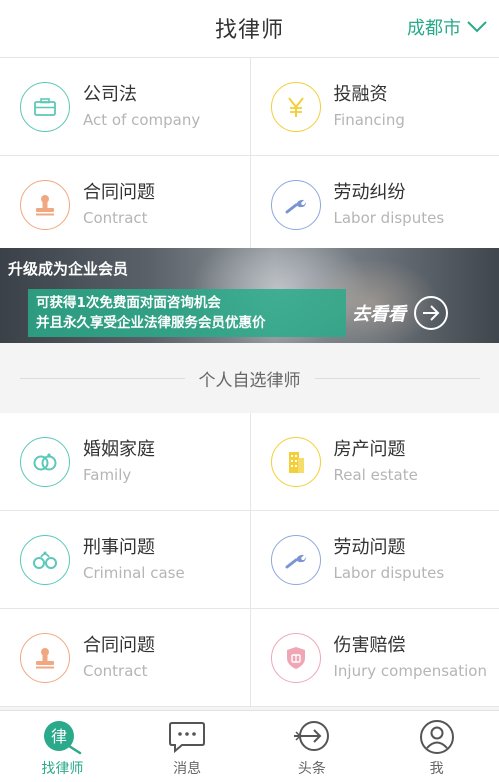 The image size is (499, 782). Describe the element at coordinates (379, 314) in the screenshot. I see `banner-cta-label: 去看看` at that location.